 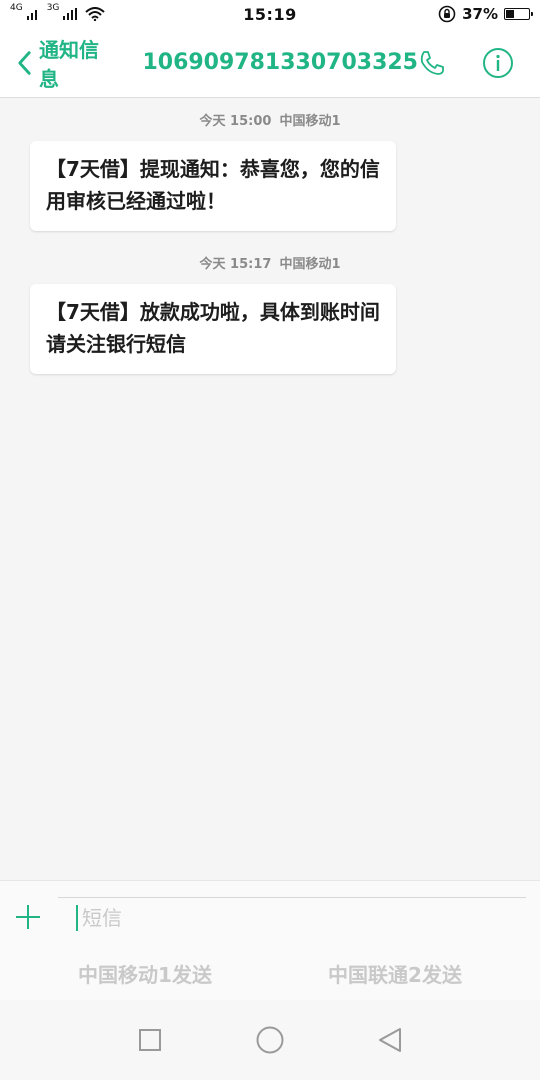 I want to click on attach-button, so click(x=28, y=917).